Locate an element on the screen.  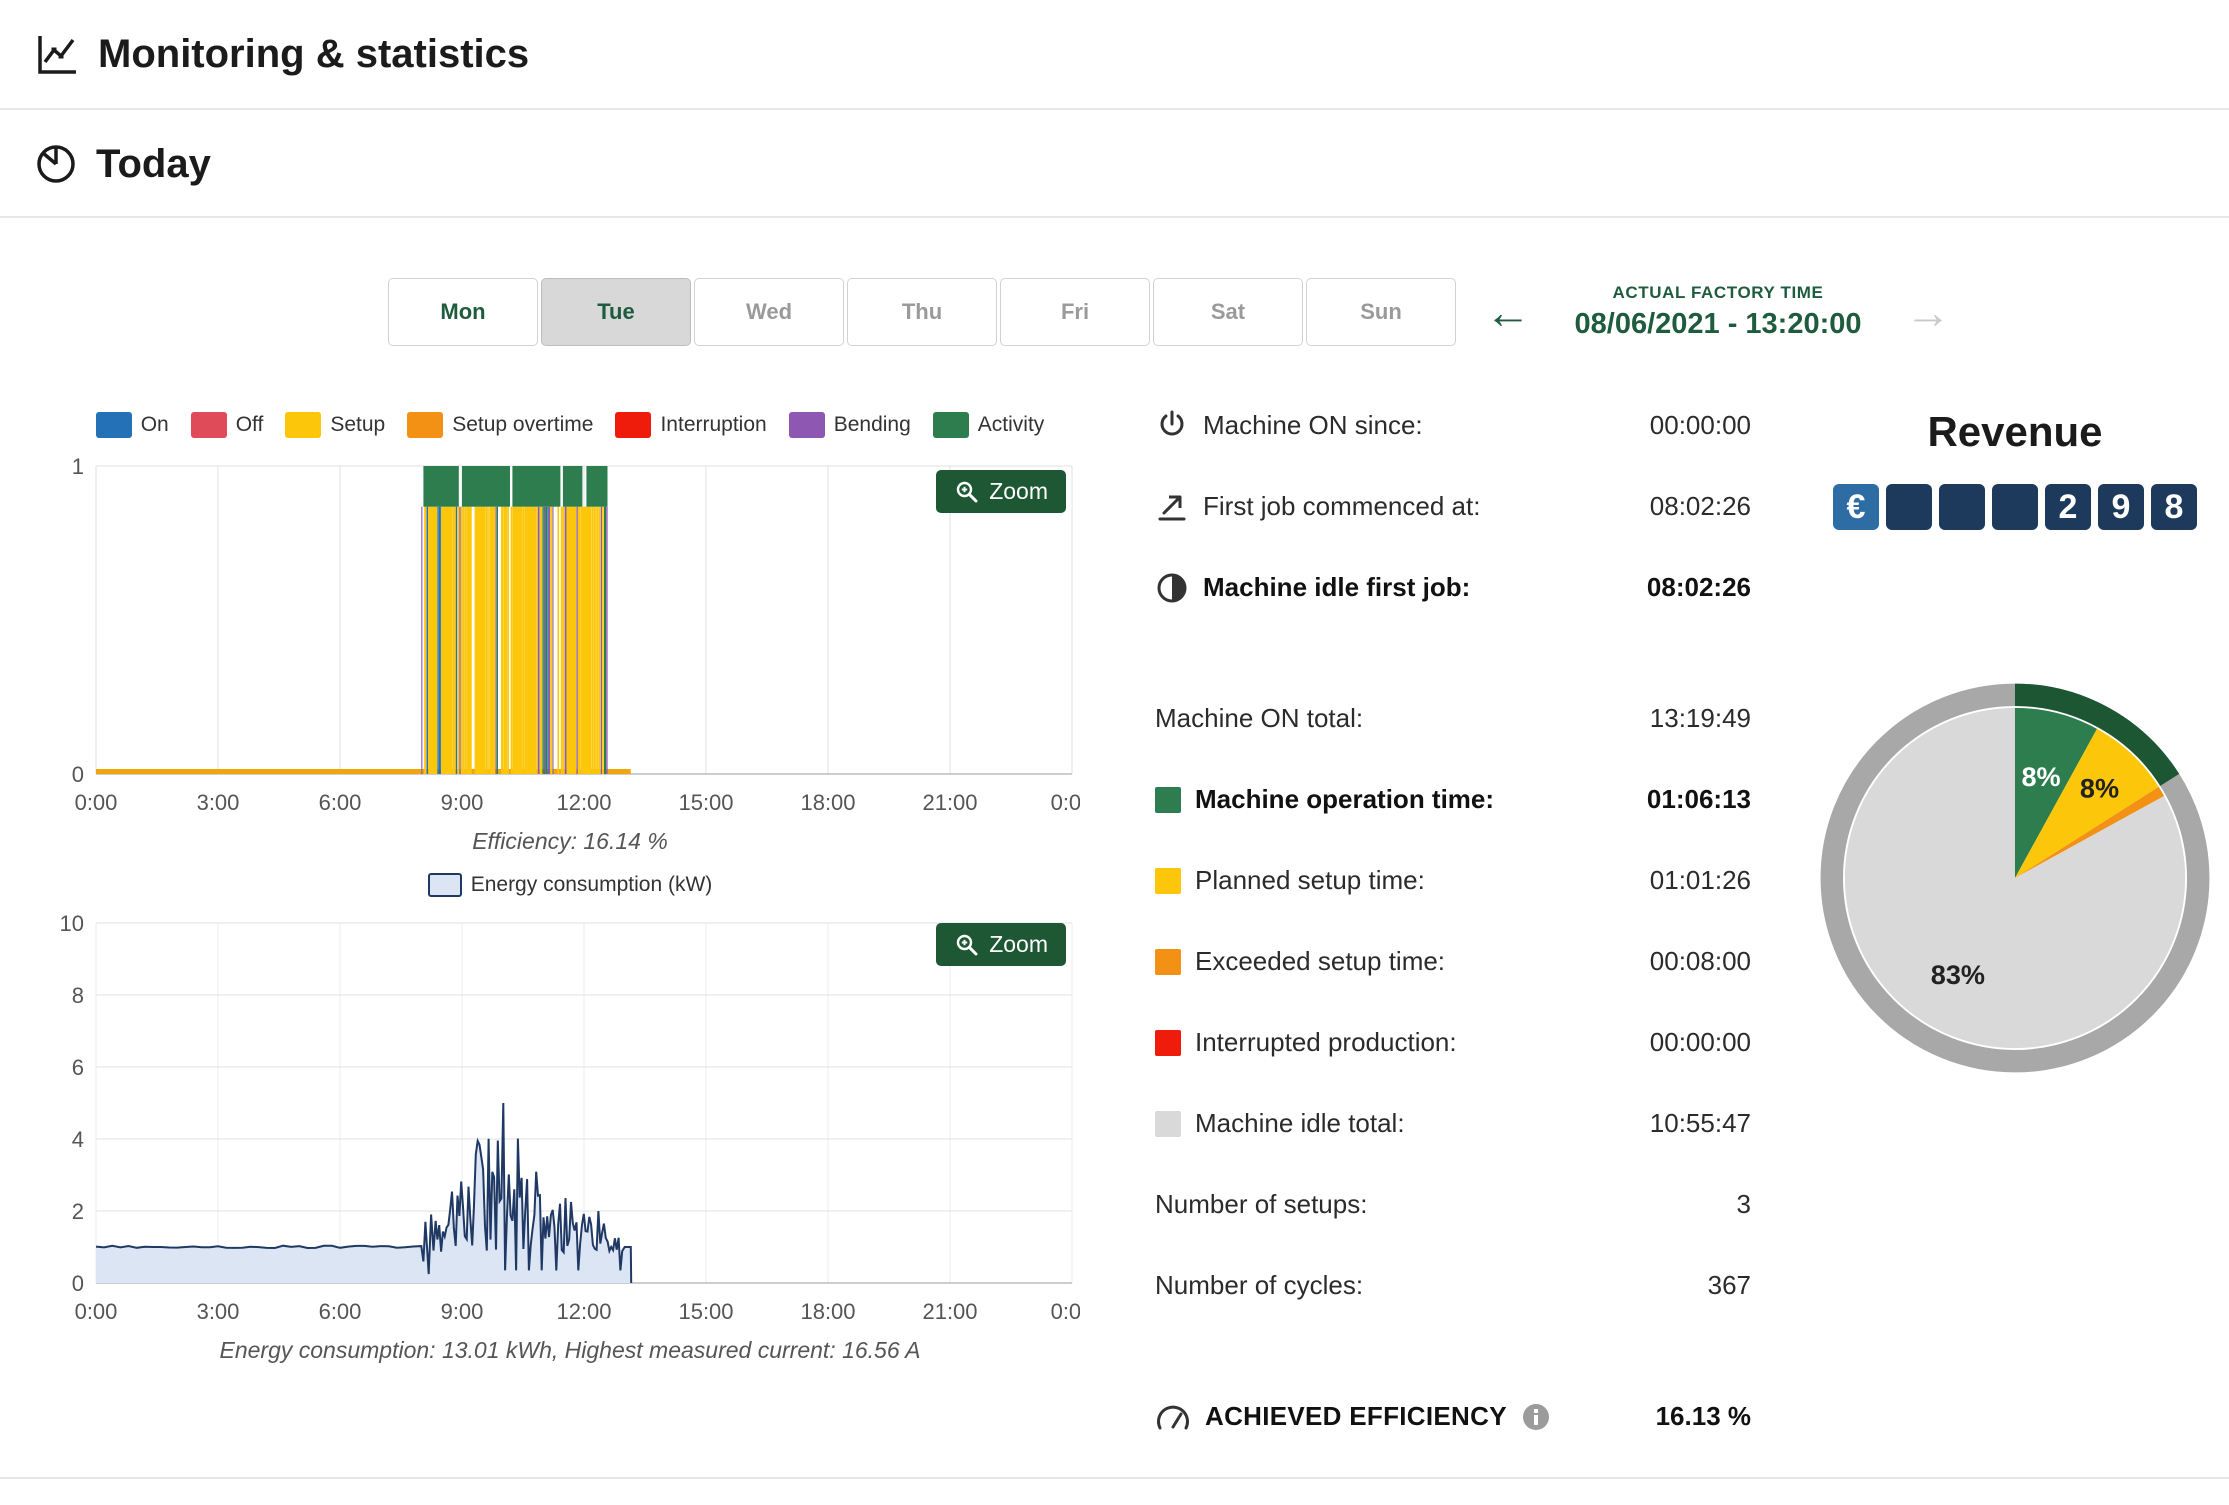
revenue-digit: 8 is located at coordinates (2174, 507).